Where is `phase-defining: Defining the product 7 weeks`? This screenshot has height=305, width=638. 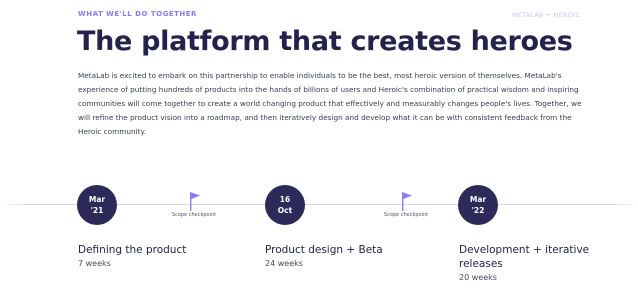
phase-defining: Defining the product 7 weeks is located at coordinates (163, 256).